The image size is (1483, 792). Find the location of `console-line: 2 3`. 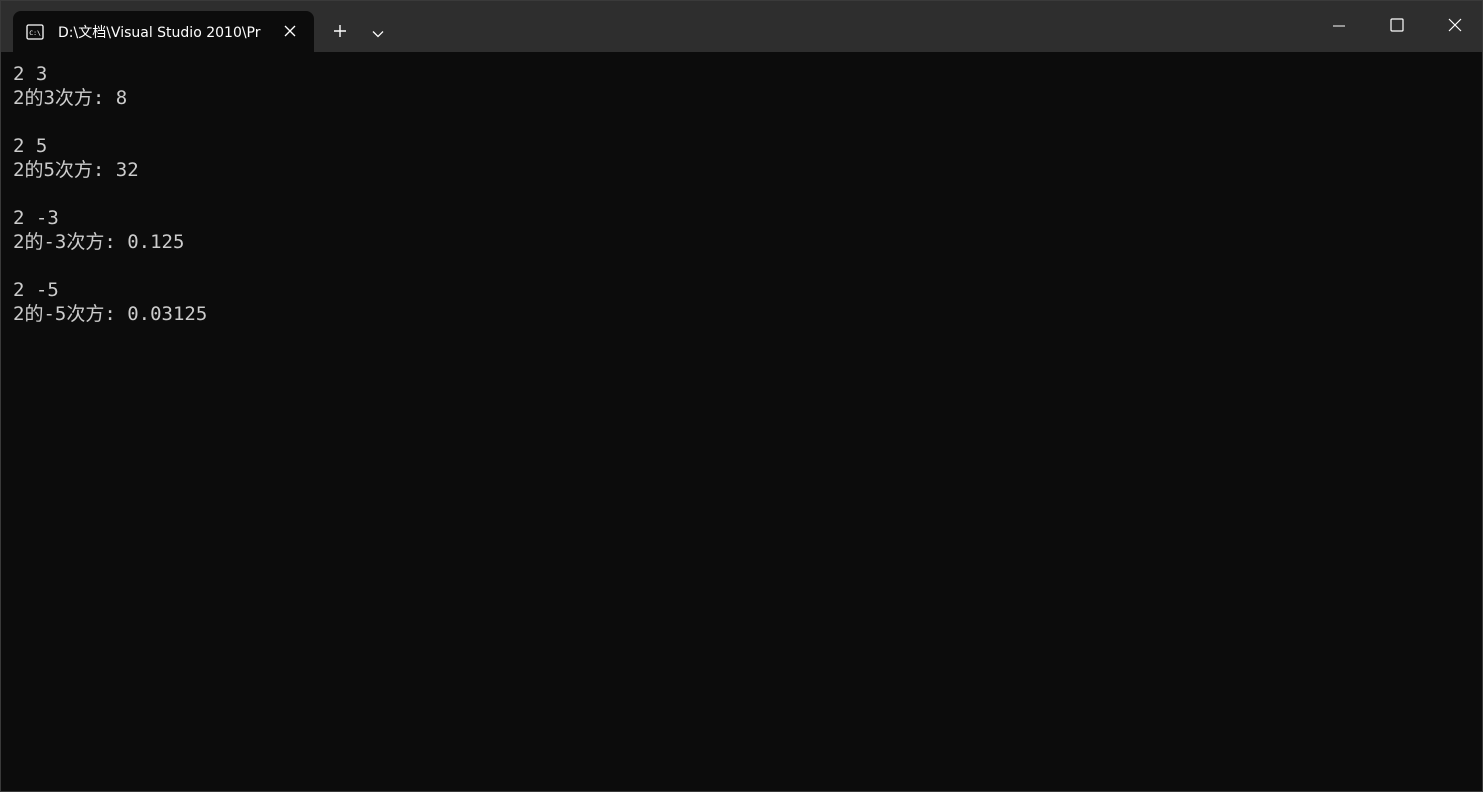

console-line: 2 3 is located at coordinates (30, 74).